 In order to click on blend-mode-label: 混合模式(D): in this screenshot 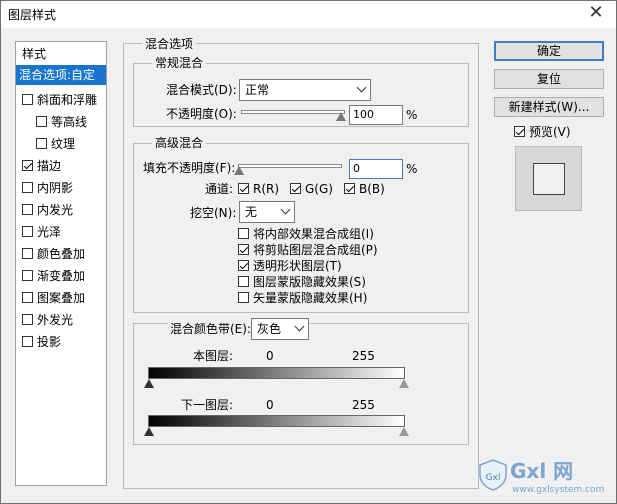, I will do `click(201, 90)`.